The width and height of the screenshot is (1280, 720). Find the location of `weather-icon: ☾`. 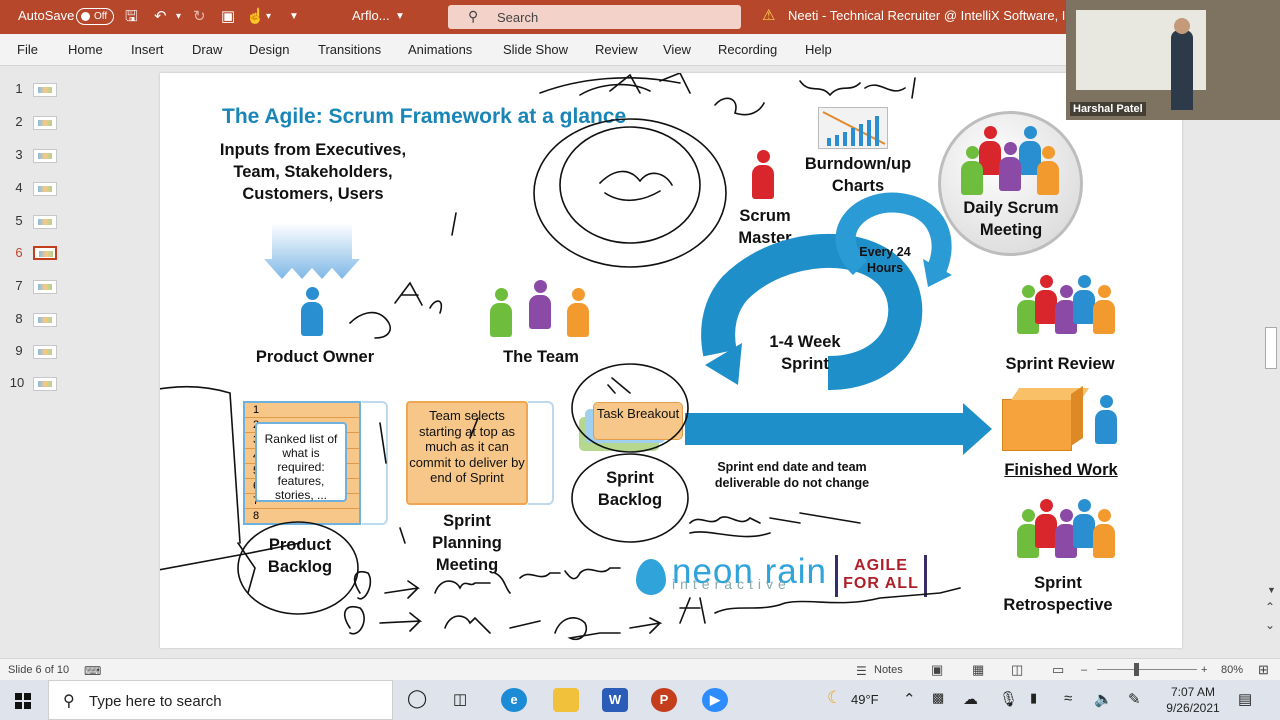

weather-icon: ☾ is located at coordinates (834, 698).